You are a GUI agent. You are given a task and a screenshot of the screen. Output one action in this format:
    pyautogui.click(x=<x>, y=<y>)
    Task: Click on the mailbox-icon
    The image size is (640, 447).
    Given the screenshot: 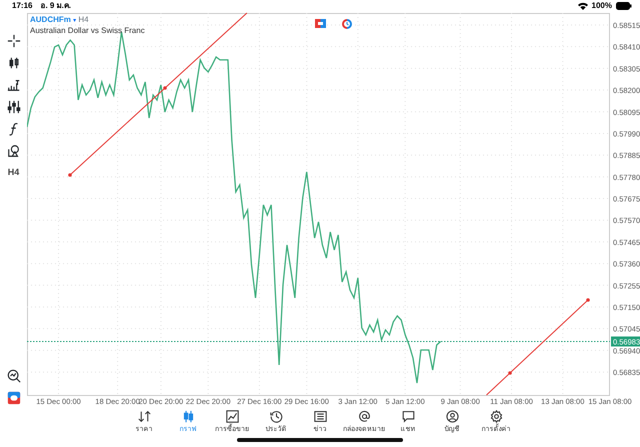 What is the action you would take?
    pyautogui.click(x=364, y=416)
    